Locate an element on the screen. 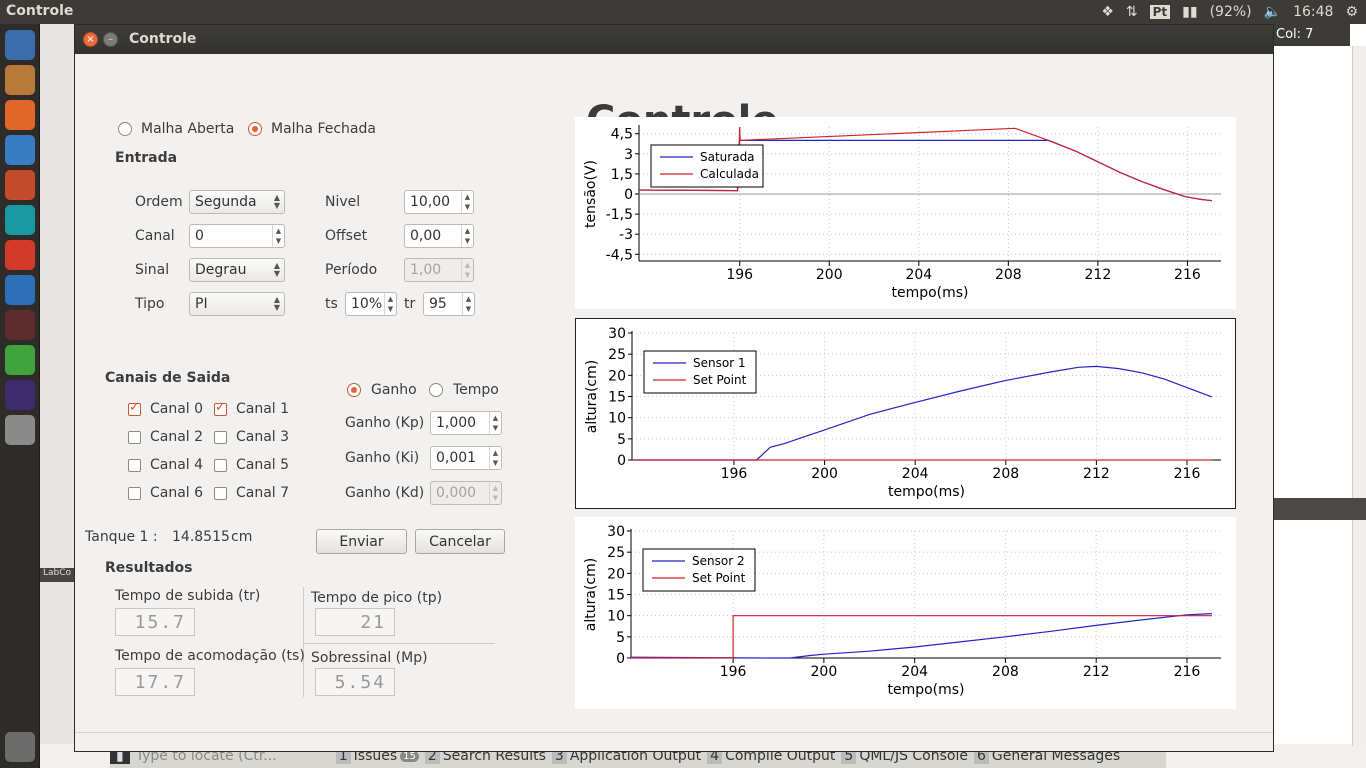 Image resolution: width=1366 pixels, height=768 pixels. firefox-icon is located at coordinates (20, 115).